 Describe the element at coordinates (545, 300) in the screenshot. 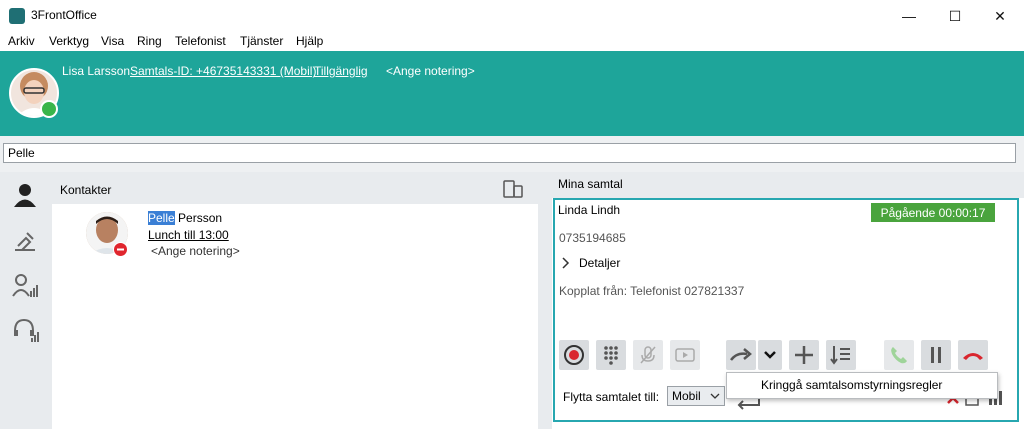

I see `panel-divider` at that location.